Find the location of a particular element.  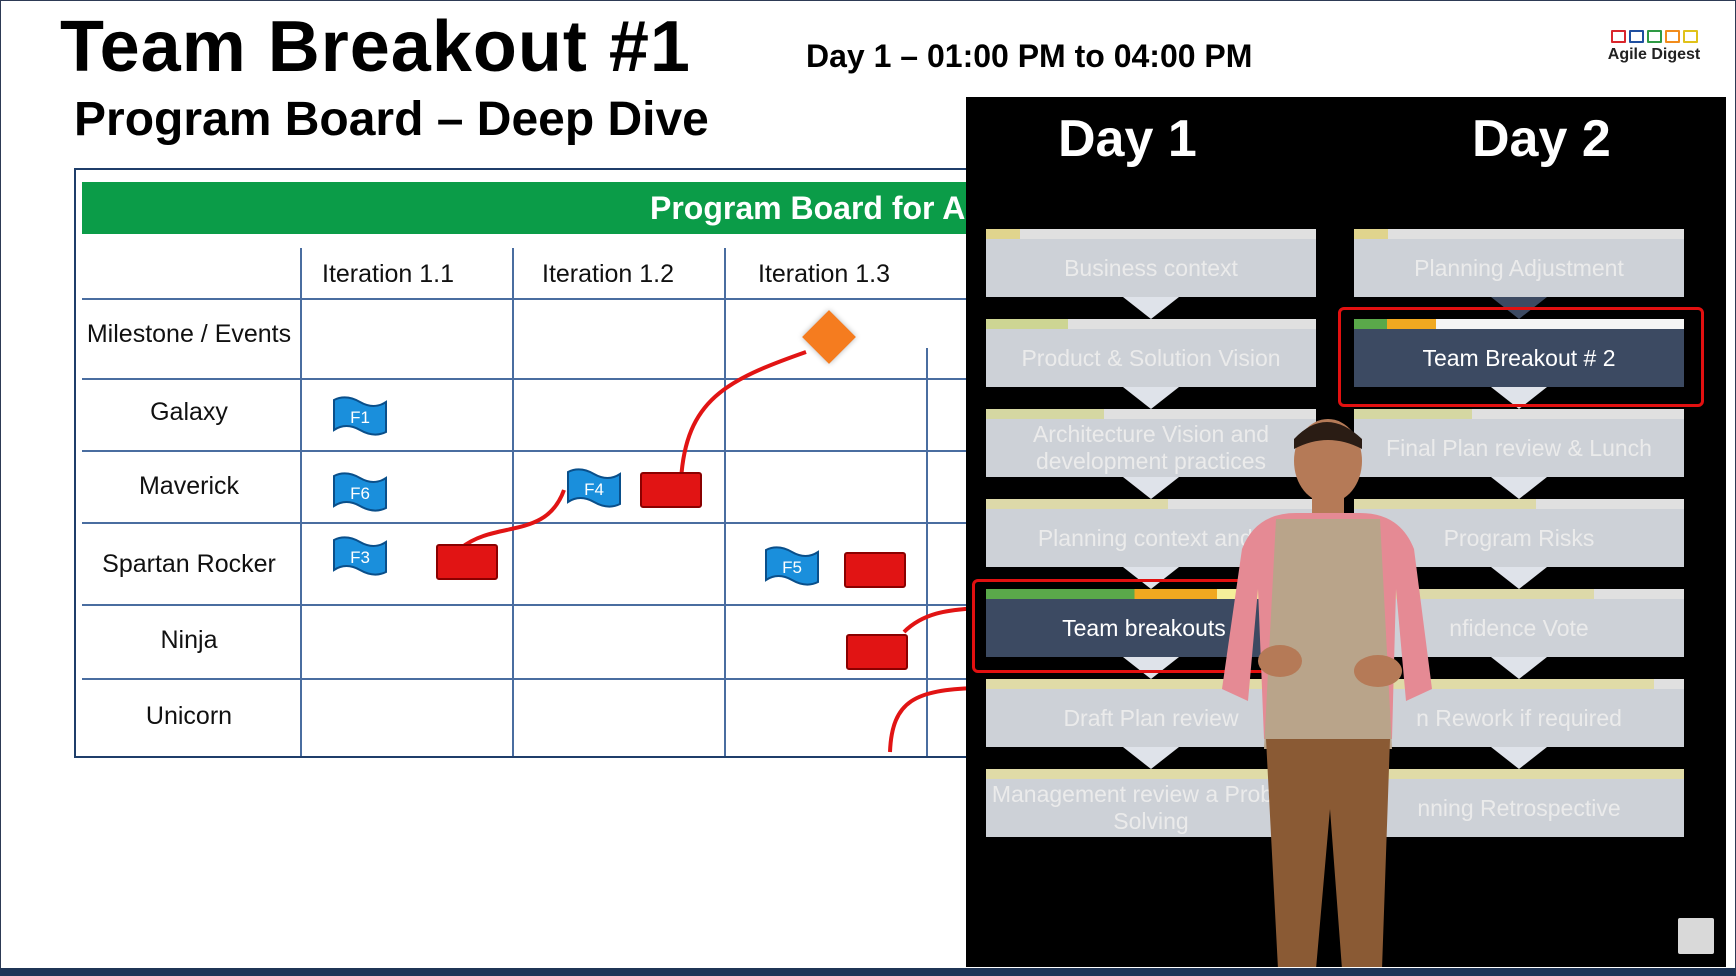

feature-flag-f5: F5 is located at coordinates (792, 567).